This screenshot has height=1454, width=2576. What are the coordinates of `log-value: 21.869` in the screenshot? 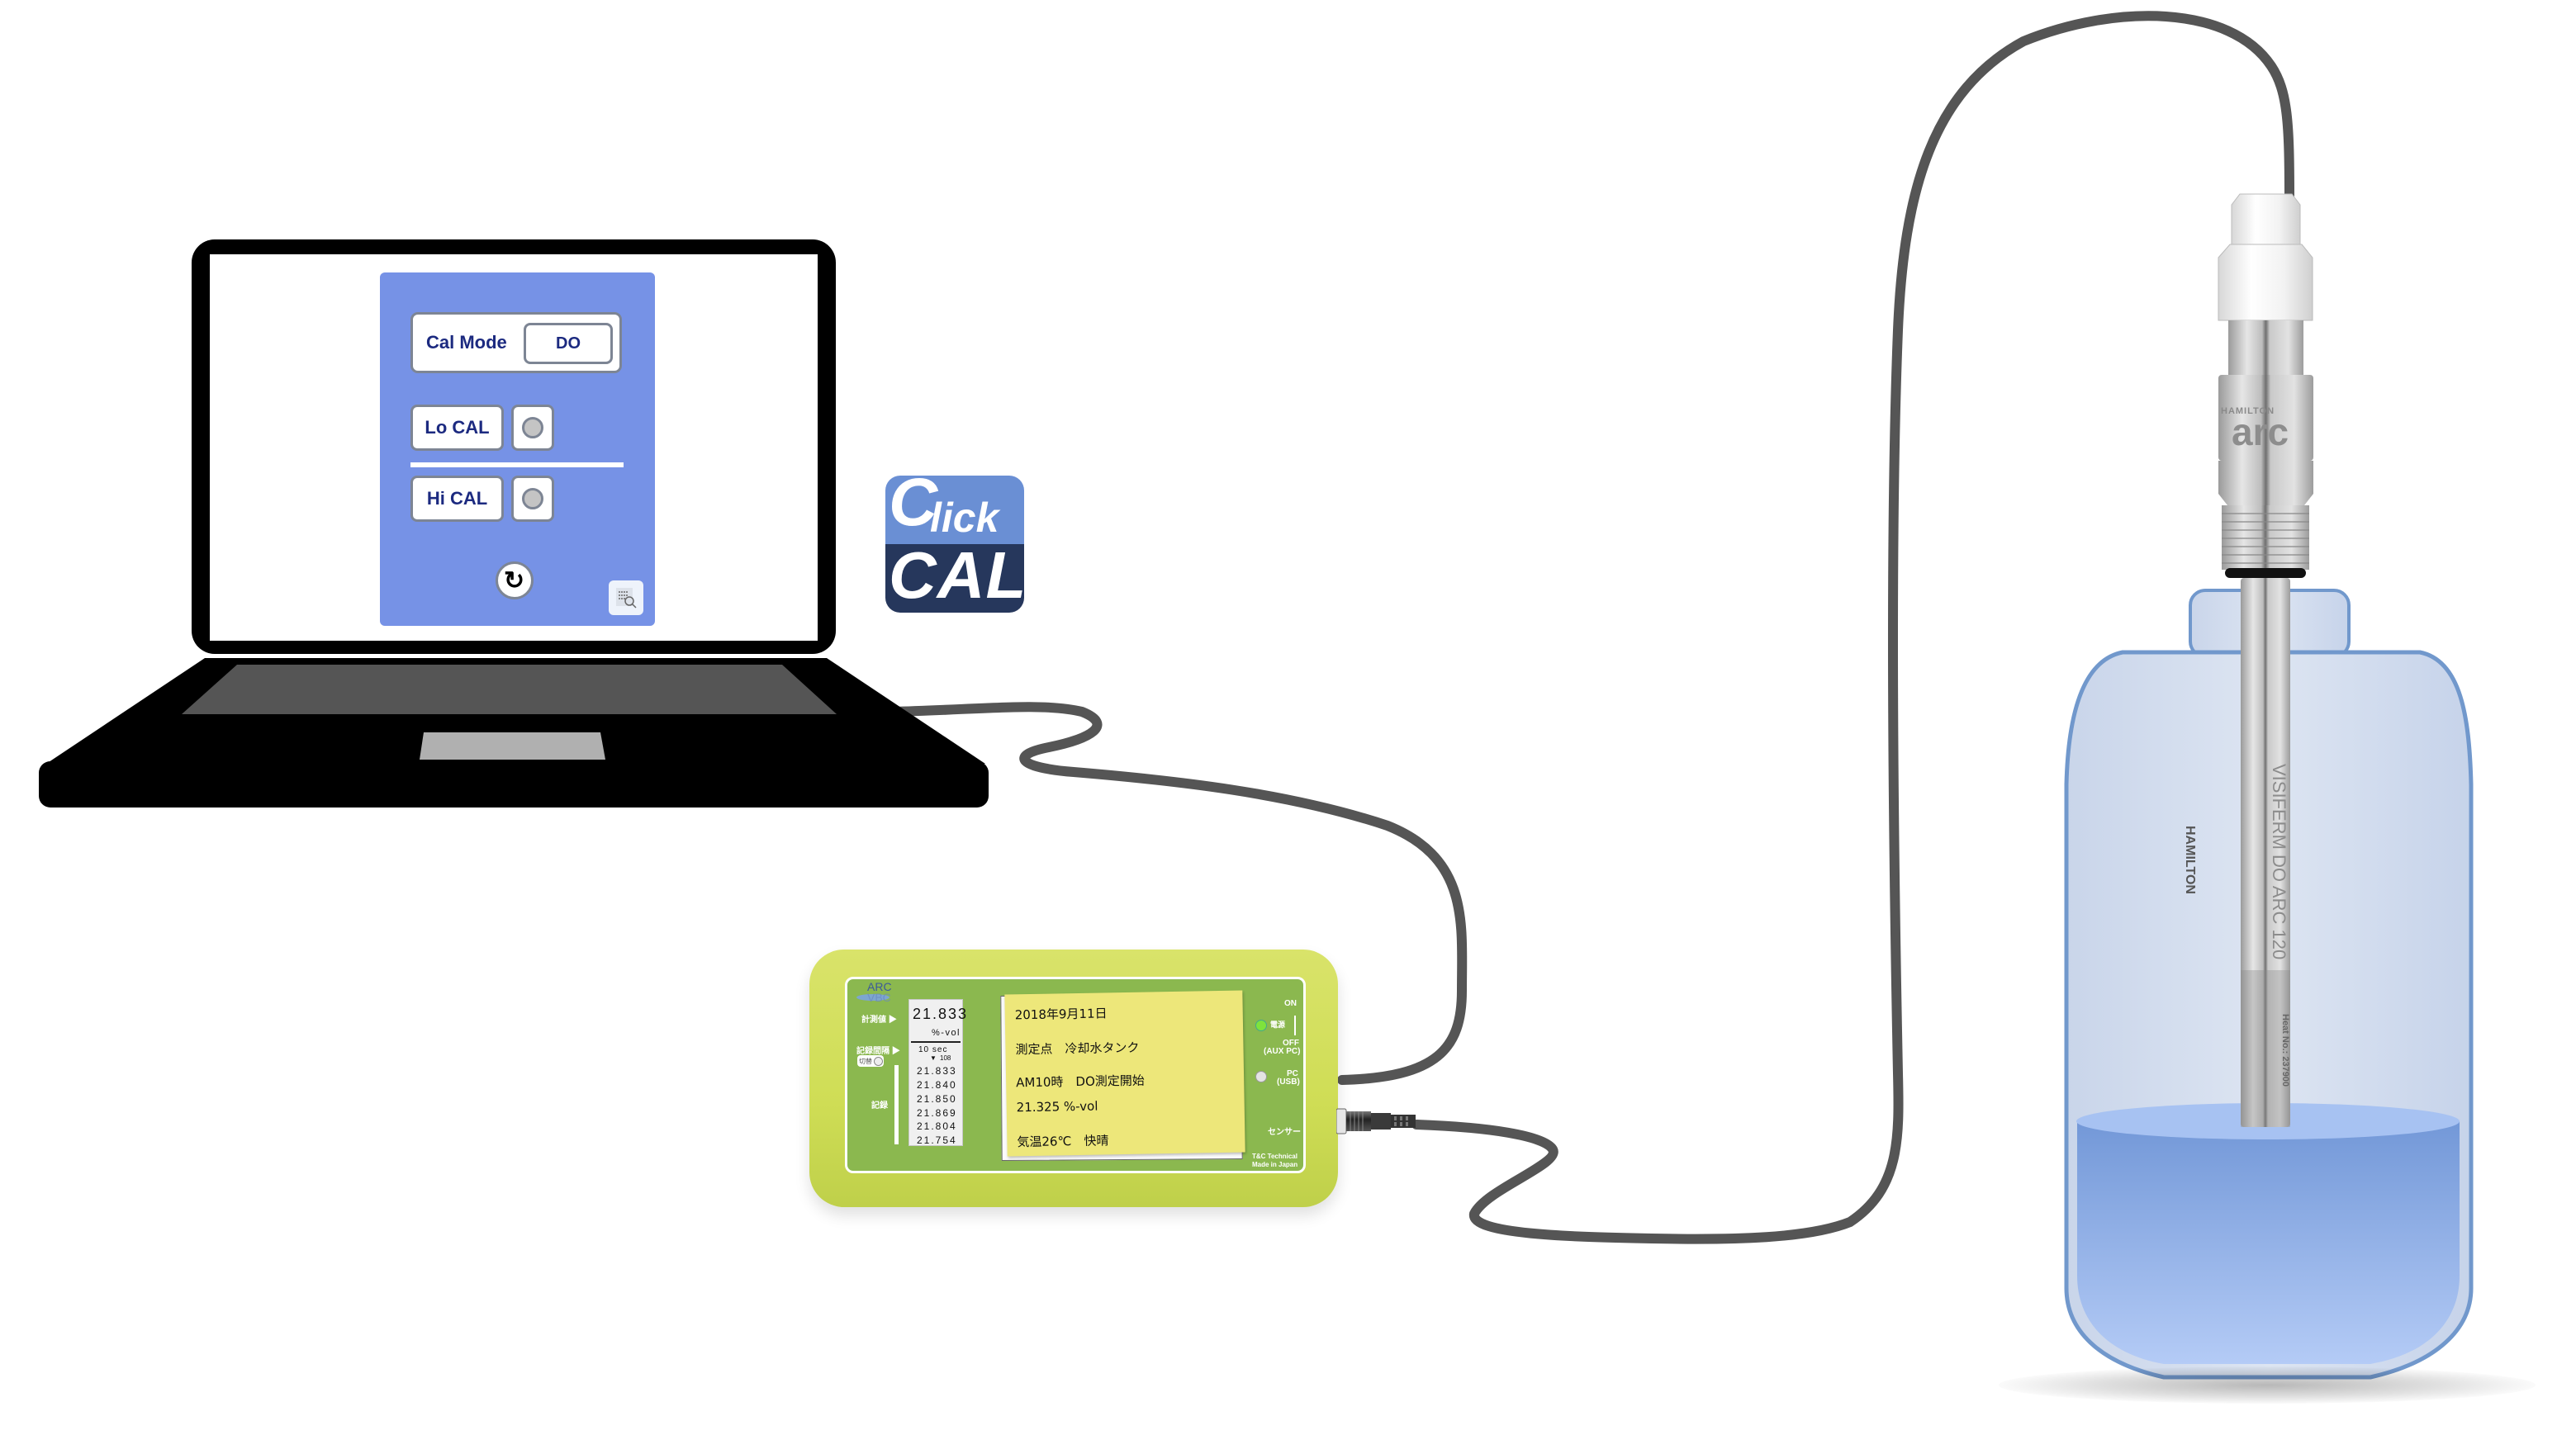 It's located at (937, 1113).